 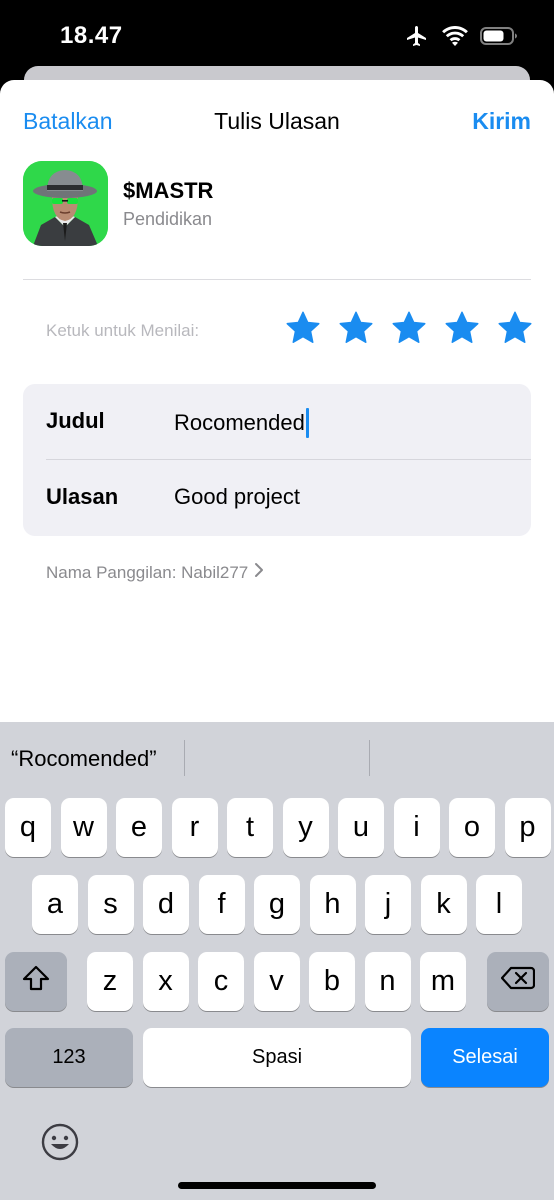 What do you see at coordinates (75, 420) in the screenshot?
I see `title-label: Judul` at bounding box center [75, 420].